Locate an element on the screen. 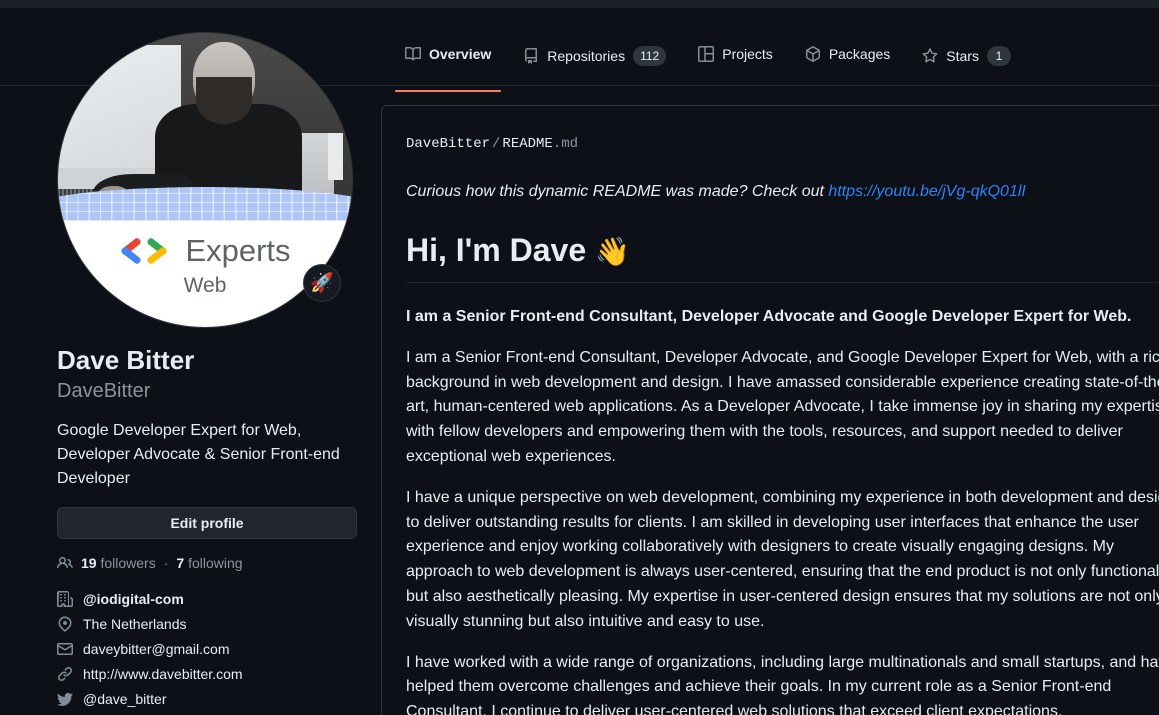  browser-top-strip is located at coordinates (579, 4).